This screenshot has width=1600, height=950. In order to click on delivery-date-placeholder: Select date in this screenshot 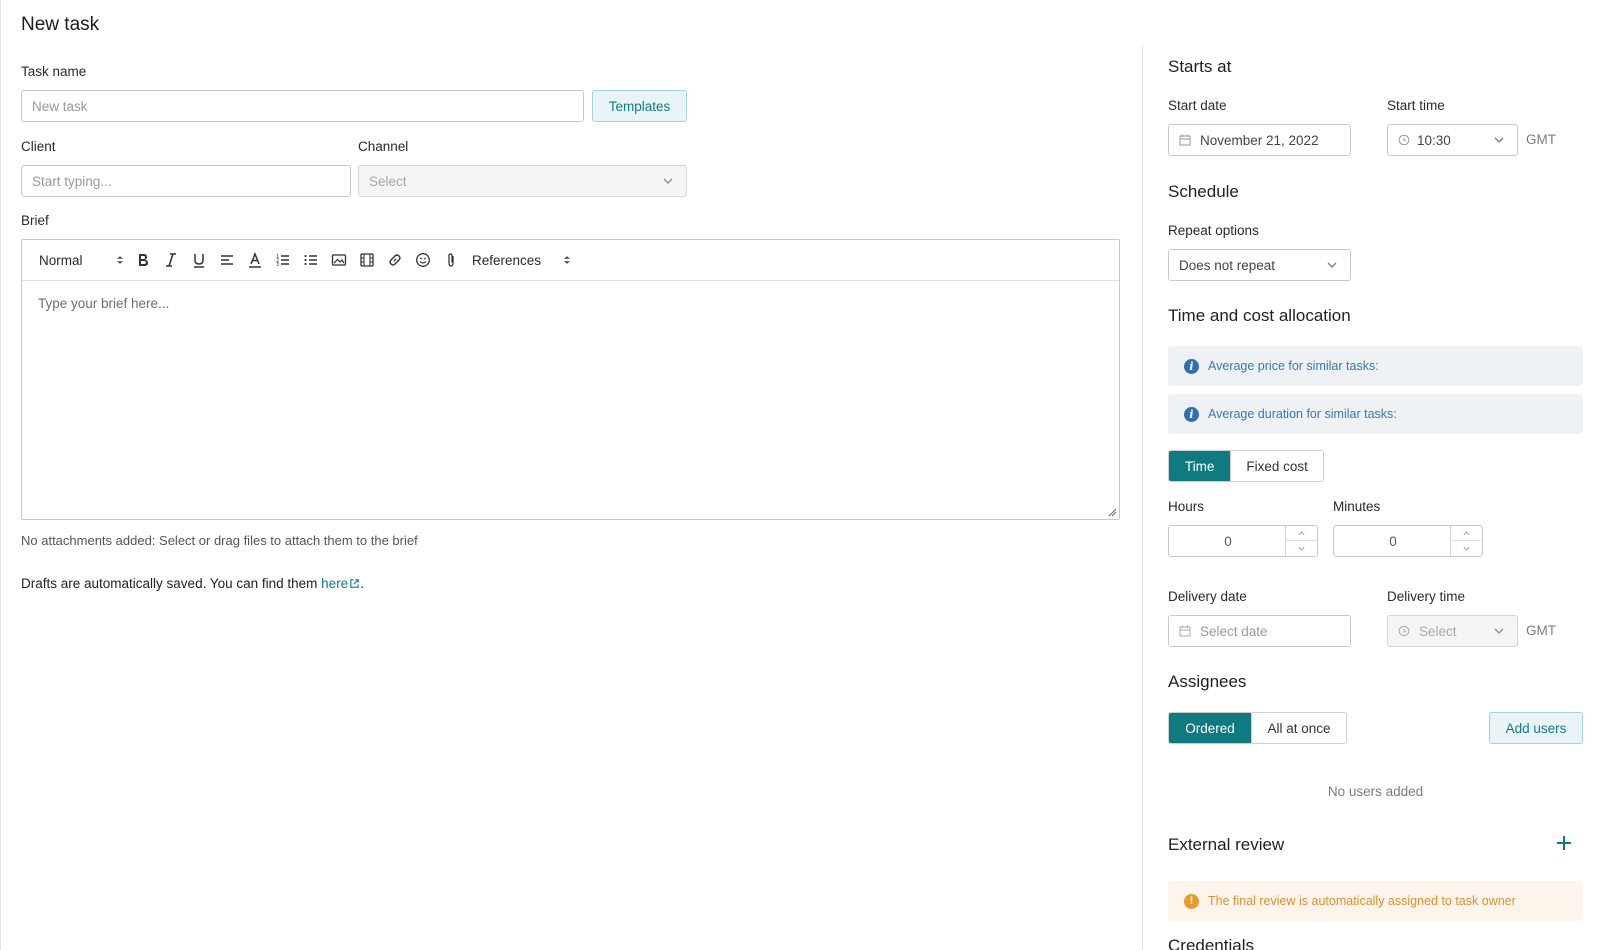, I will do `click(1234, 631)`.